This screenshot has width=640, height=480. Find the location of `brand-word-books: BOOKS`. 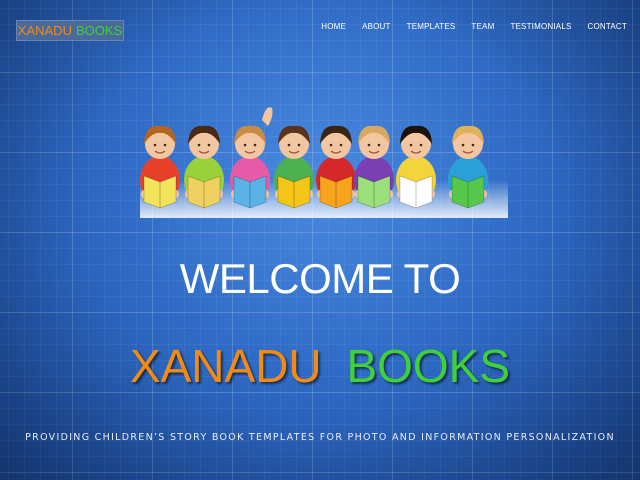

brand-word-books: BOOKS is located at coordinates (428, 366).